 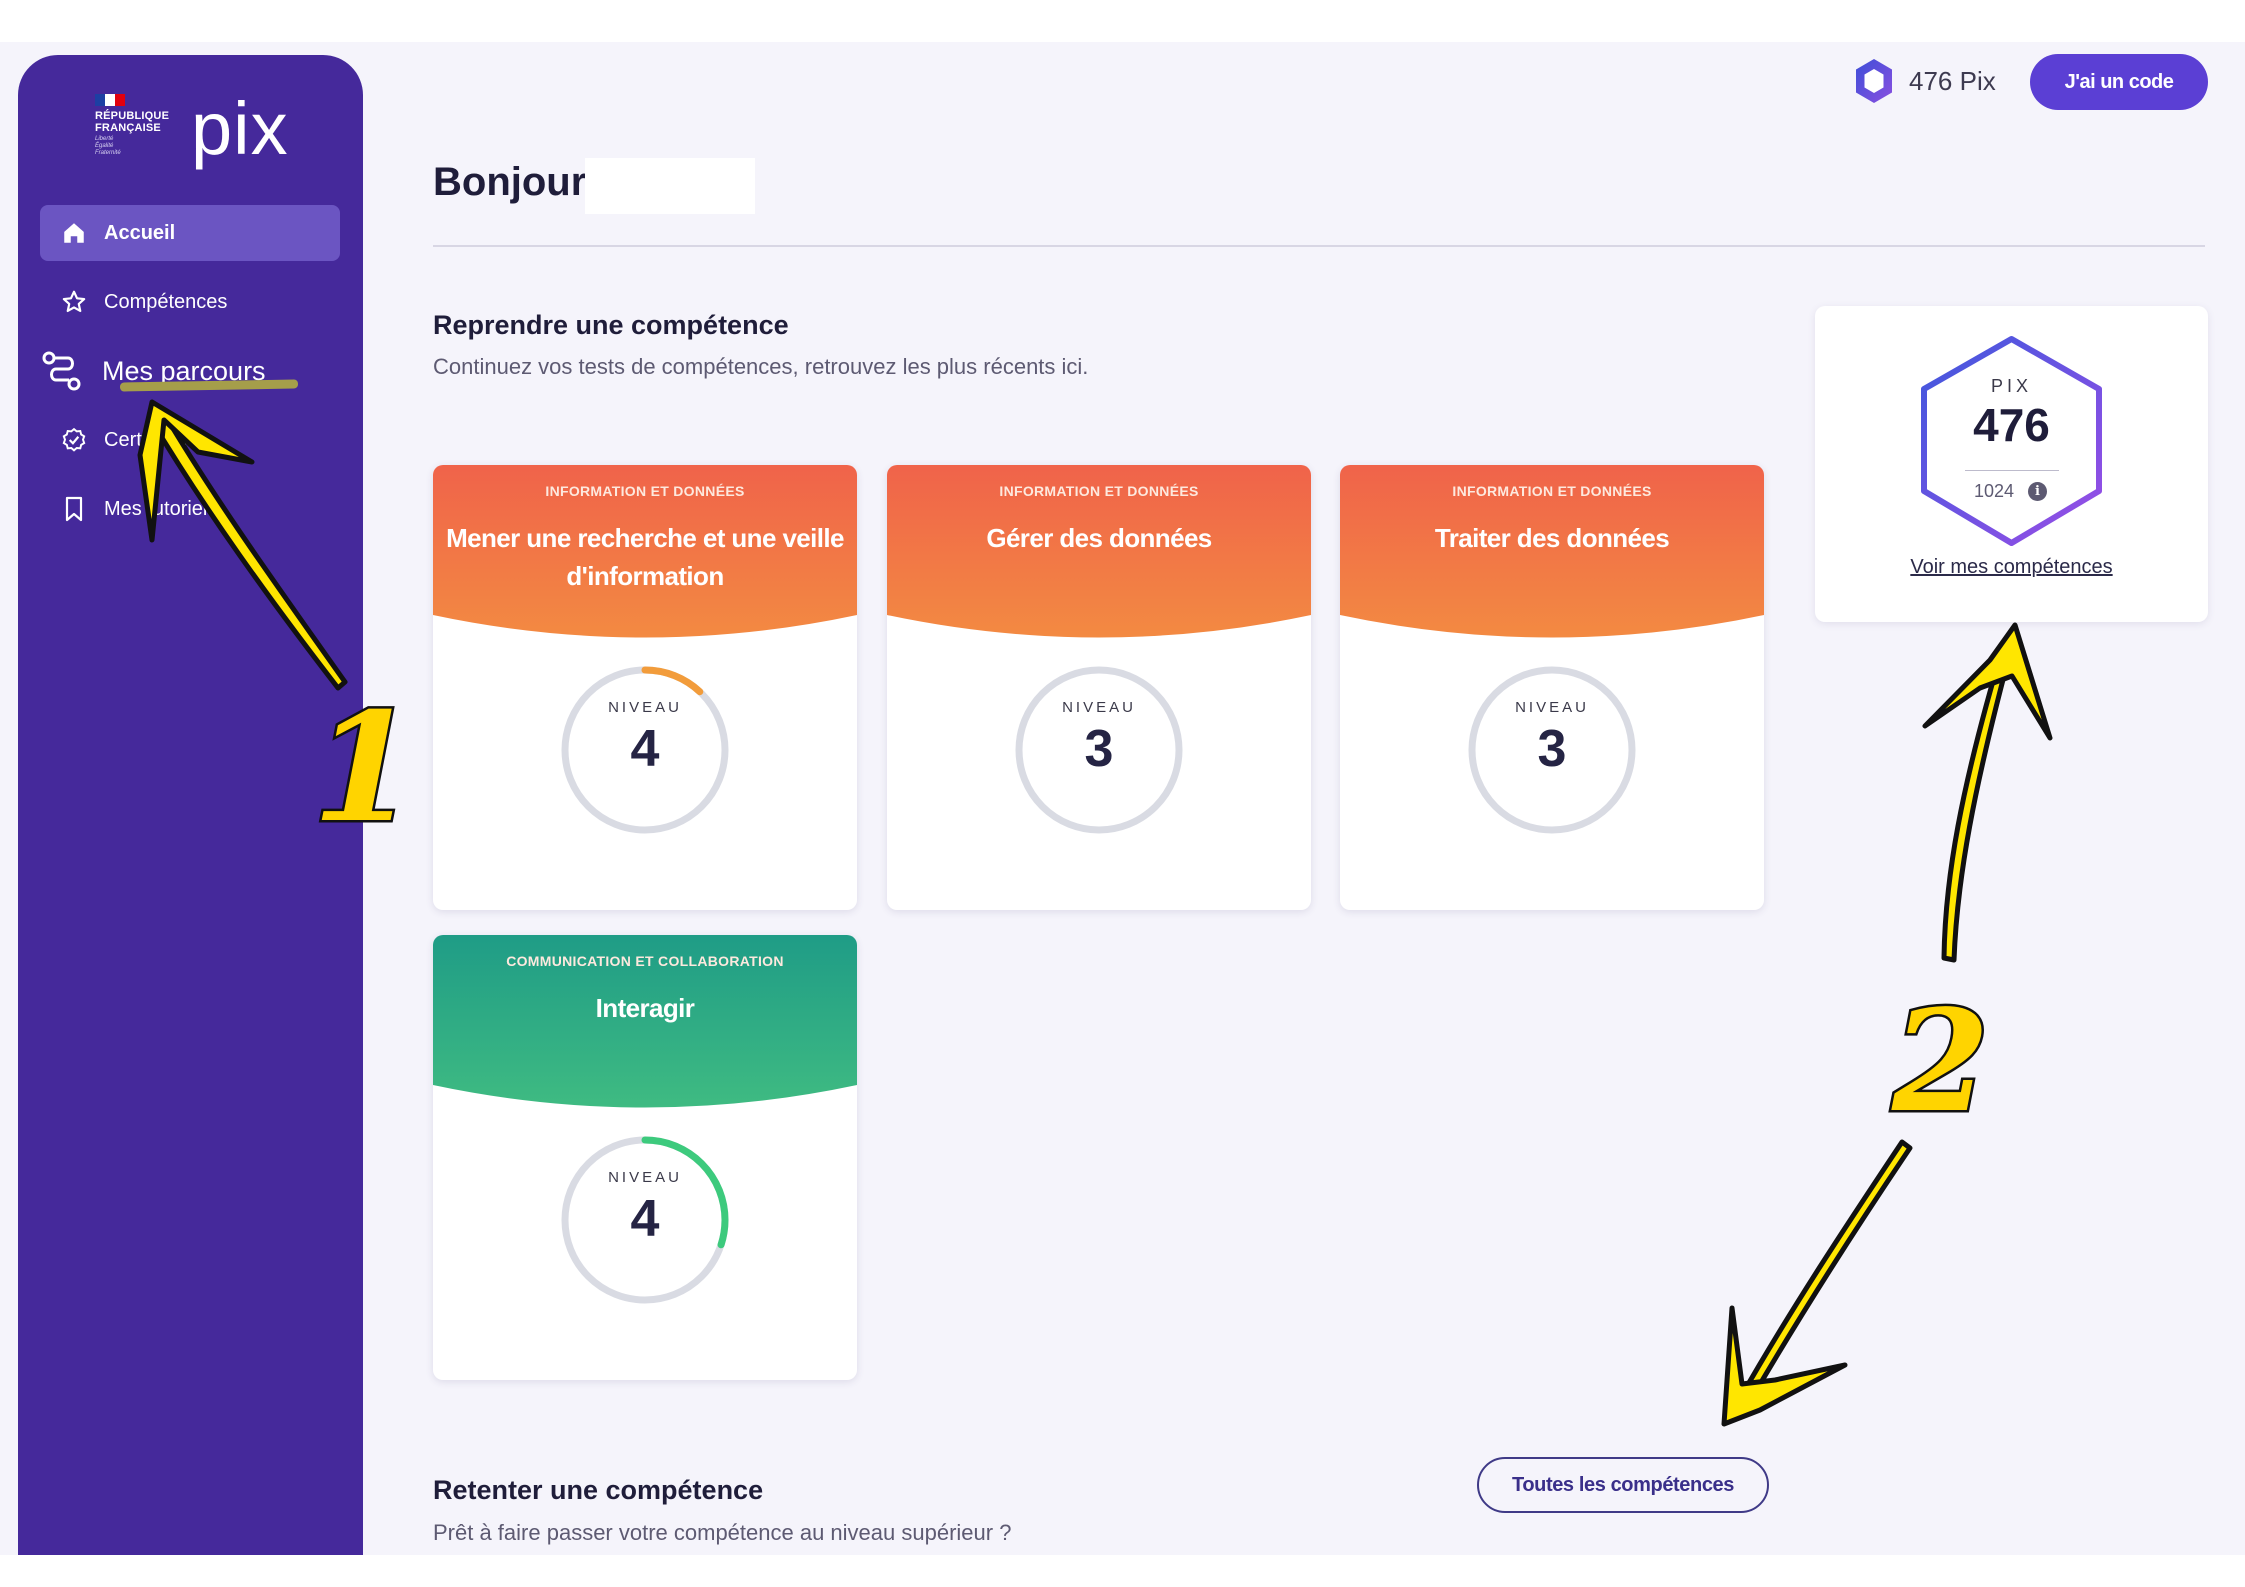 I want to click on motto-line: Fraternité, so click(x=108, y=153).